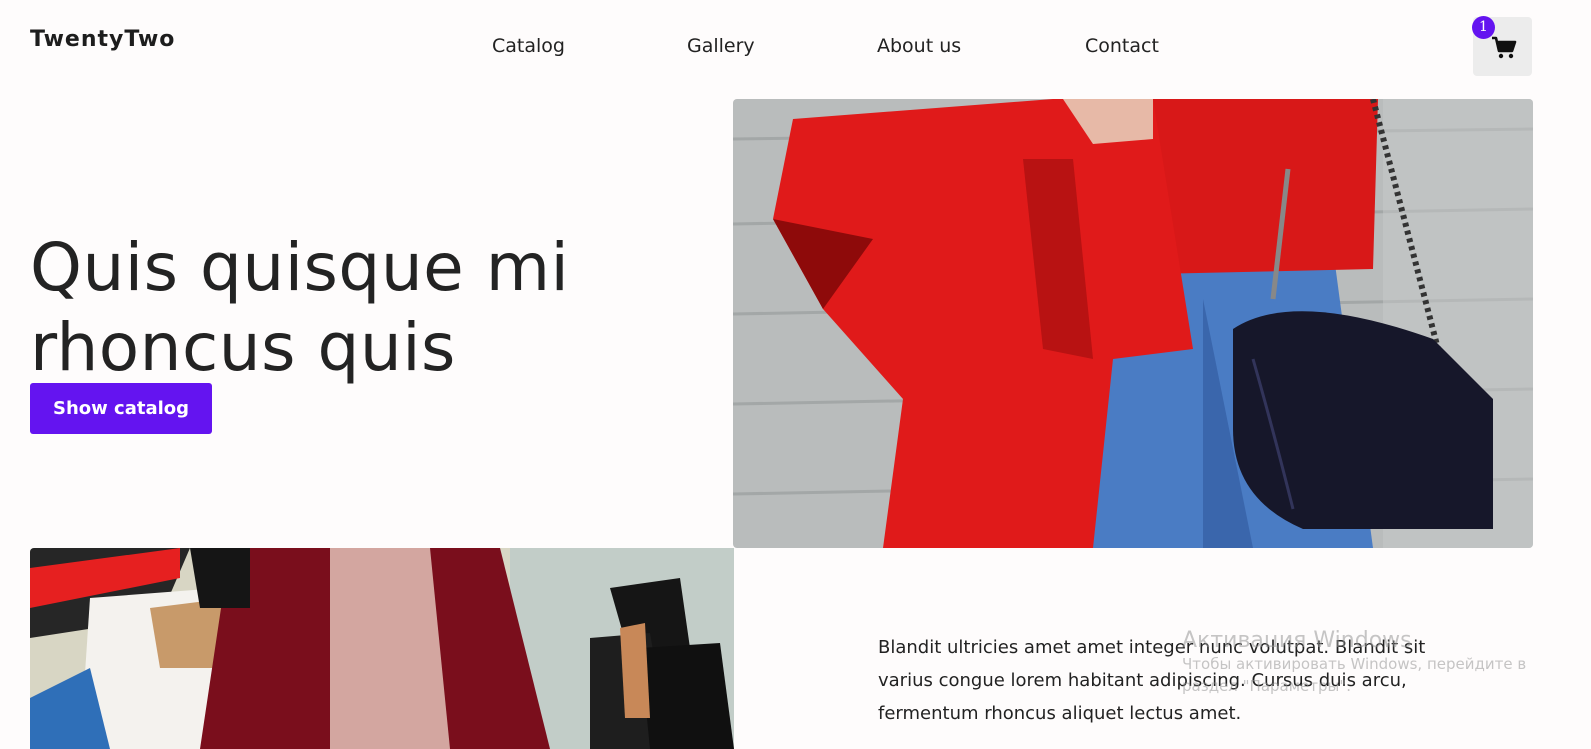 Image resolution: width=1591 pixels, height=749 pixels. What do you see at coordinates (1267, 686) in the screenshot?
I see `watermark-line-2: раздел "Параметры".` at bounding box center [1267, 686].